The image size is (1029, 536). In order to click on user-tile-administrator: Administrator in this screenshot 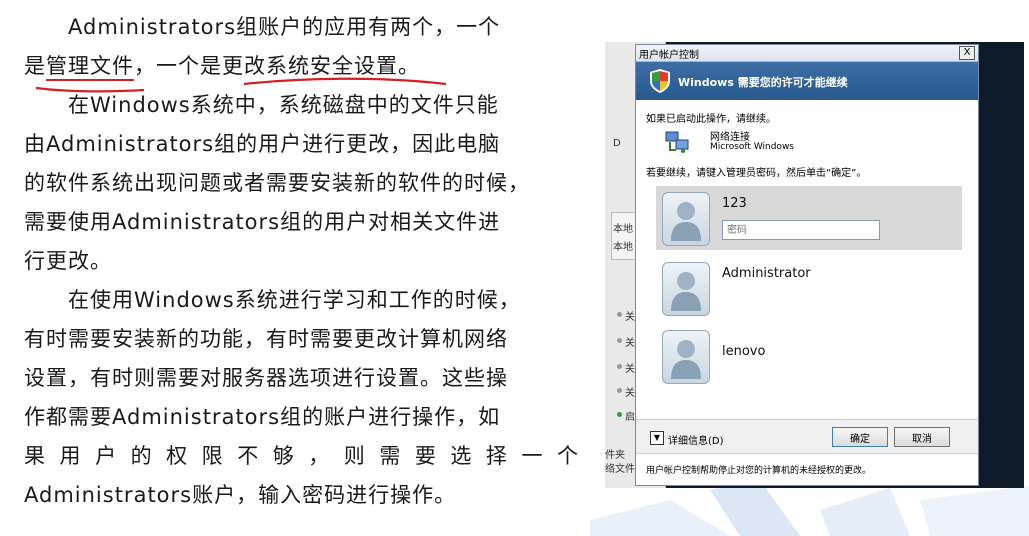, I will do `click(809, 288)`.